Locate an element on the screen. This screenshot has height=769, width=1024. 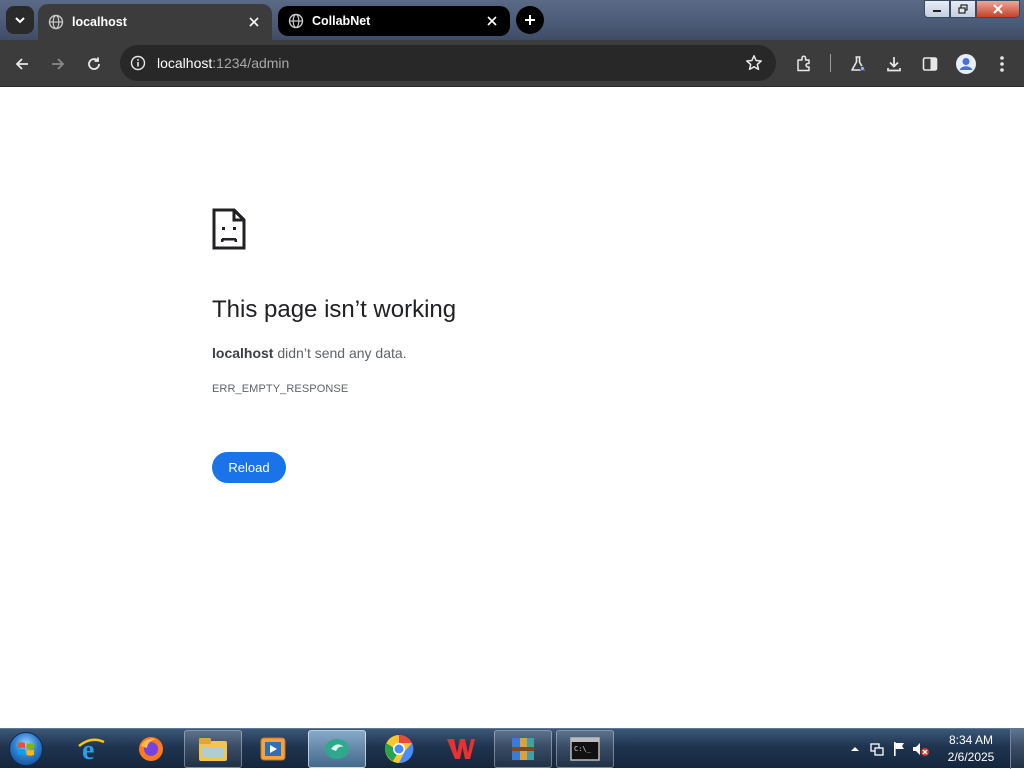
forward-button is located at coordinates (58, 64).